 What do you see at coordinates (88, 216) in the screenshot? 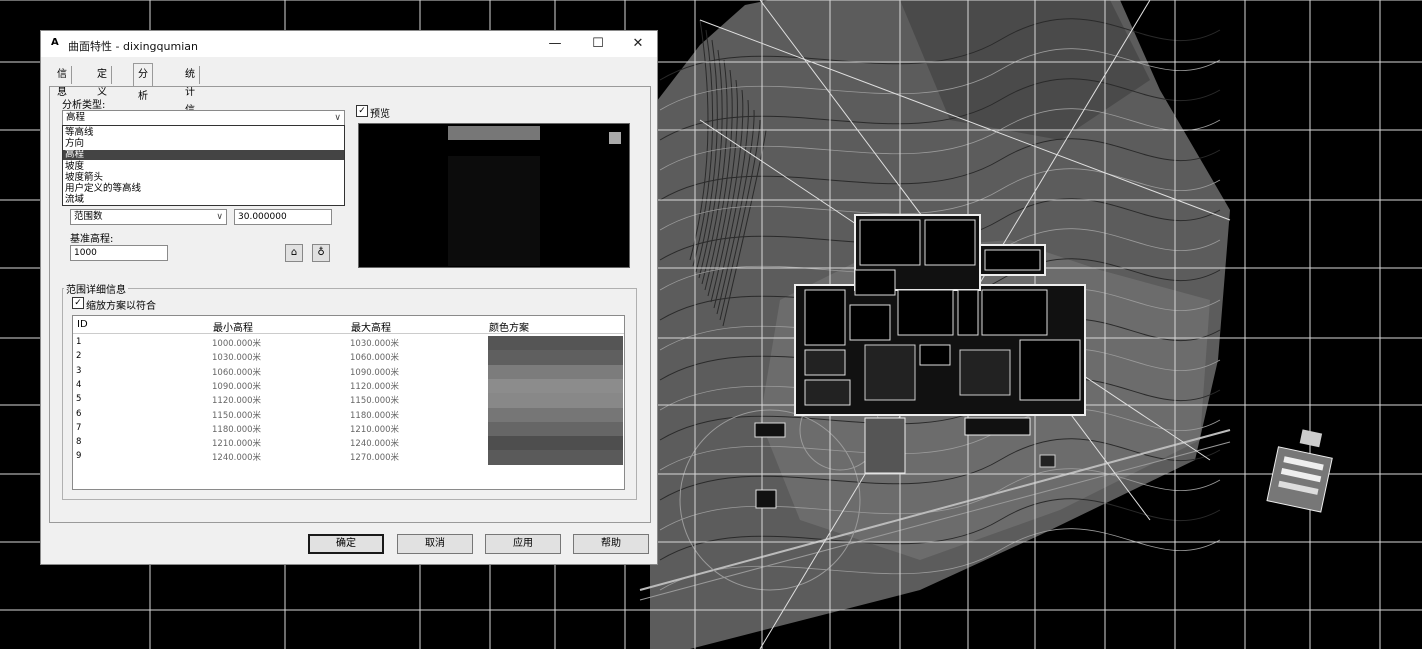
I see `range-method-value: 范围数` at bounding box center [88, 216].